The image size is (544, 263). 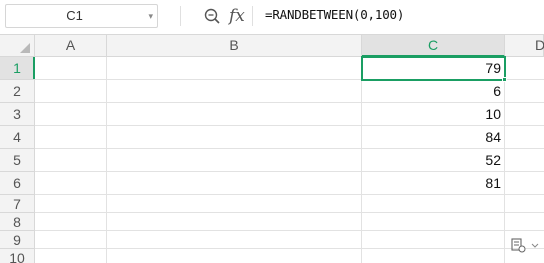 I want to click on row-header-8: 8, so click(x=17, y=222).